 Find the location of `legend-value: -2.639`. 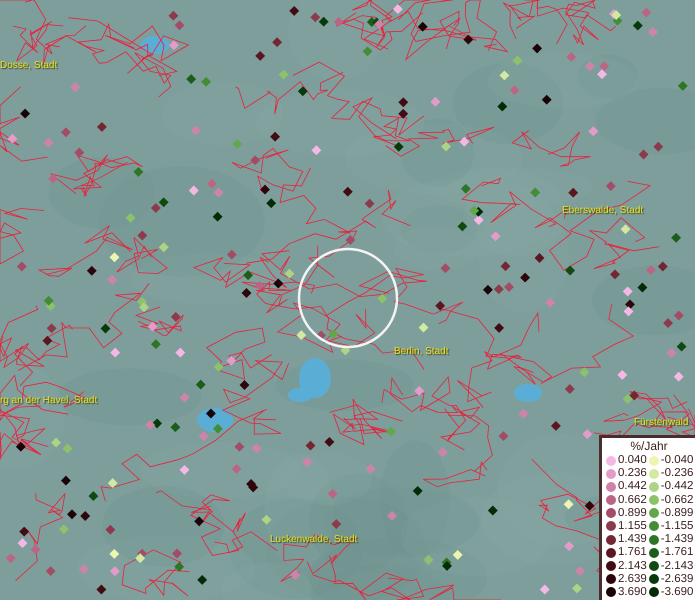

legend-value: -2.639 is located at coordinates (677, 579).